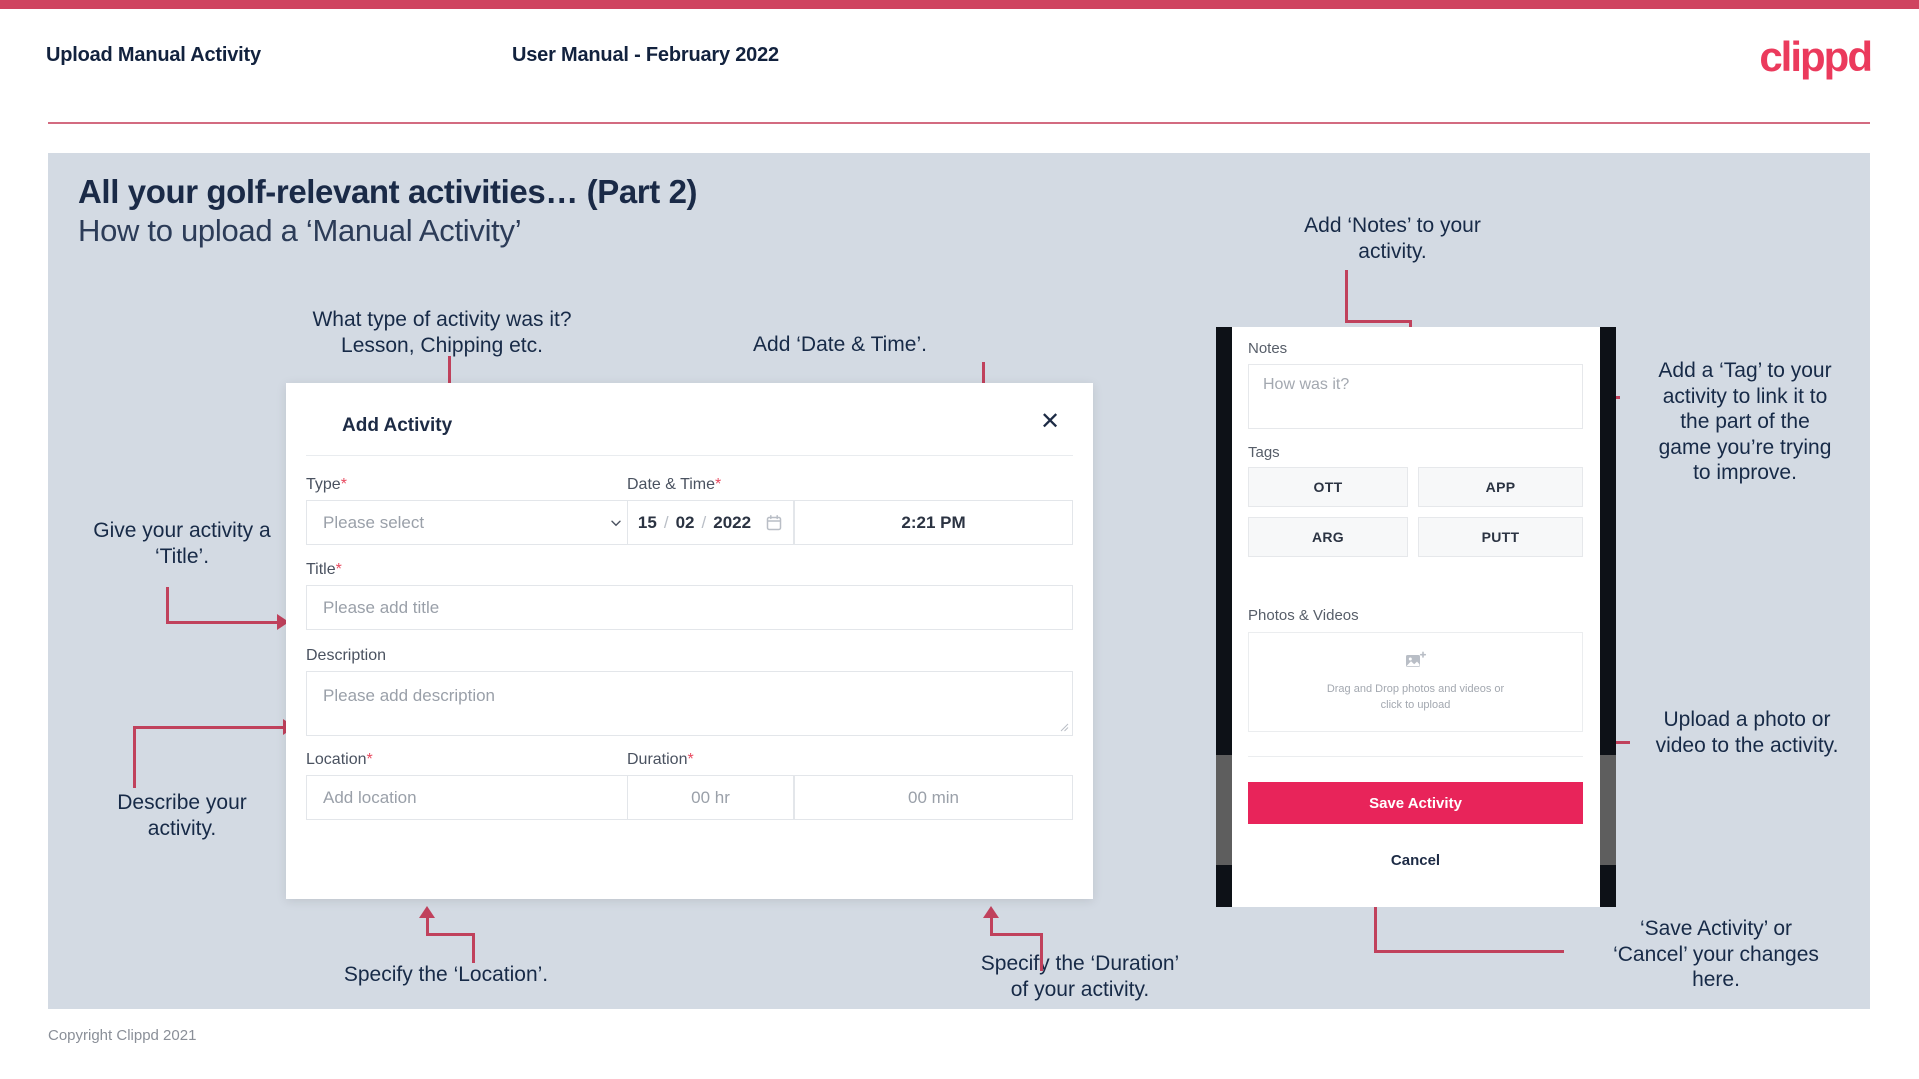 This screenshot has width=1919, height=1079. What do you see at coordinates (1264, 452) in the screenshot?
I see `phone-tags-label: Tags` at bounding box center [1264, 452].